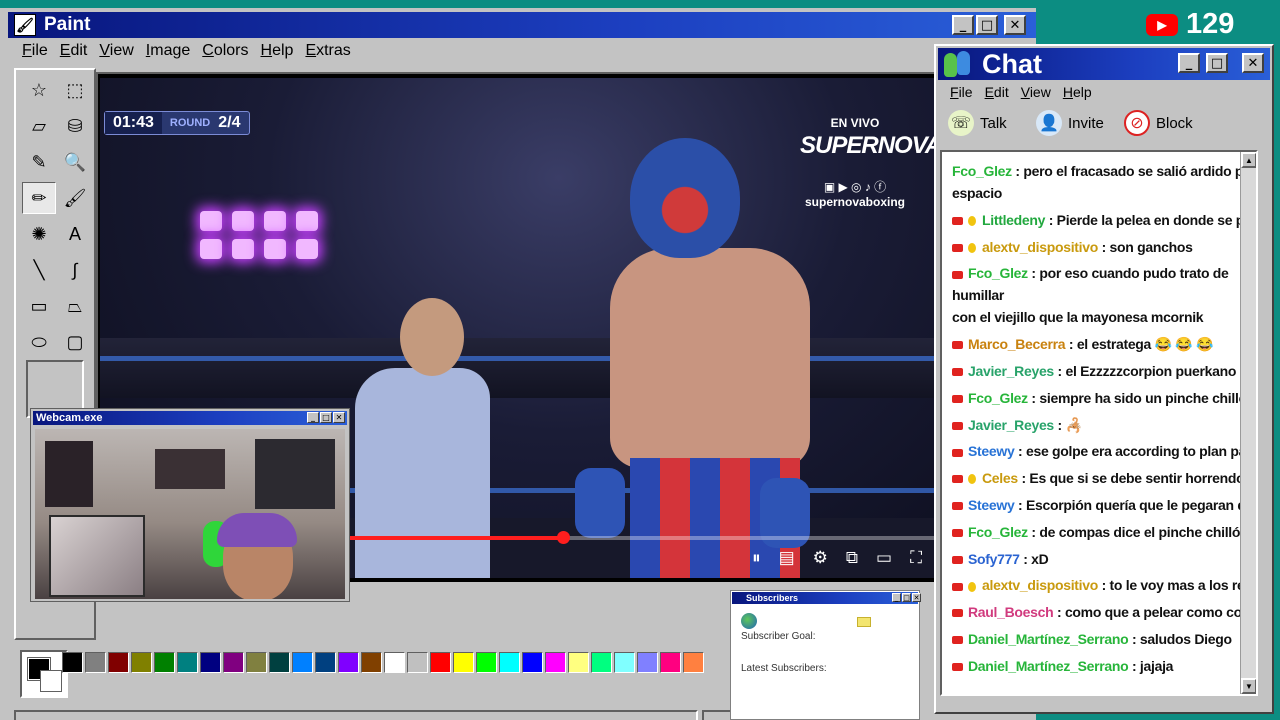 The image size is (1280, 720). Describe the element at coordinates (820, 558) in the screenshot. I see `settings-gear-icon: ⚙` at that location.